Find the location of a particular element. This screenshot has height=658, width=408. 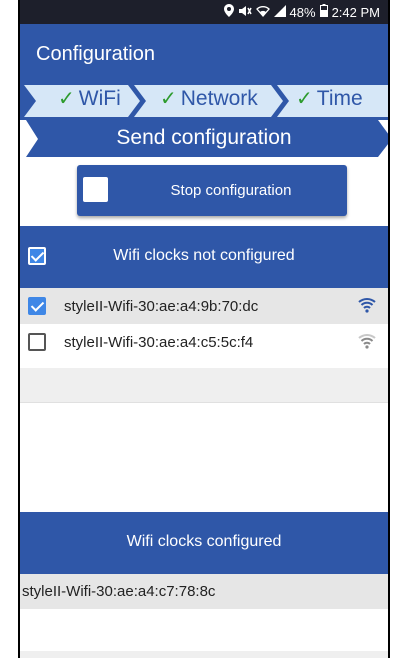

mute-icon is located at coordinates (245, 12).